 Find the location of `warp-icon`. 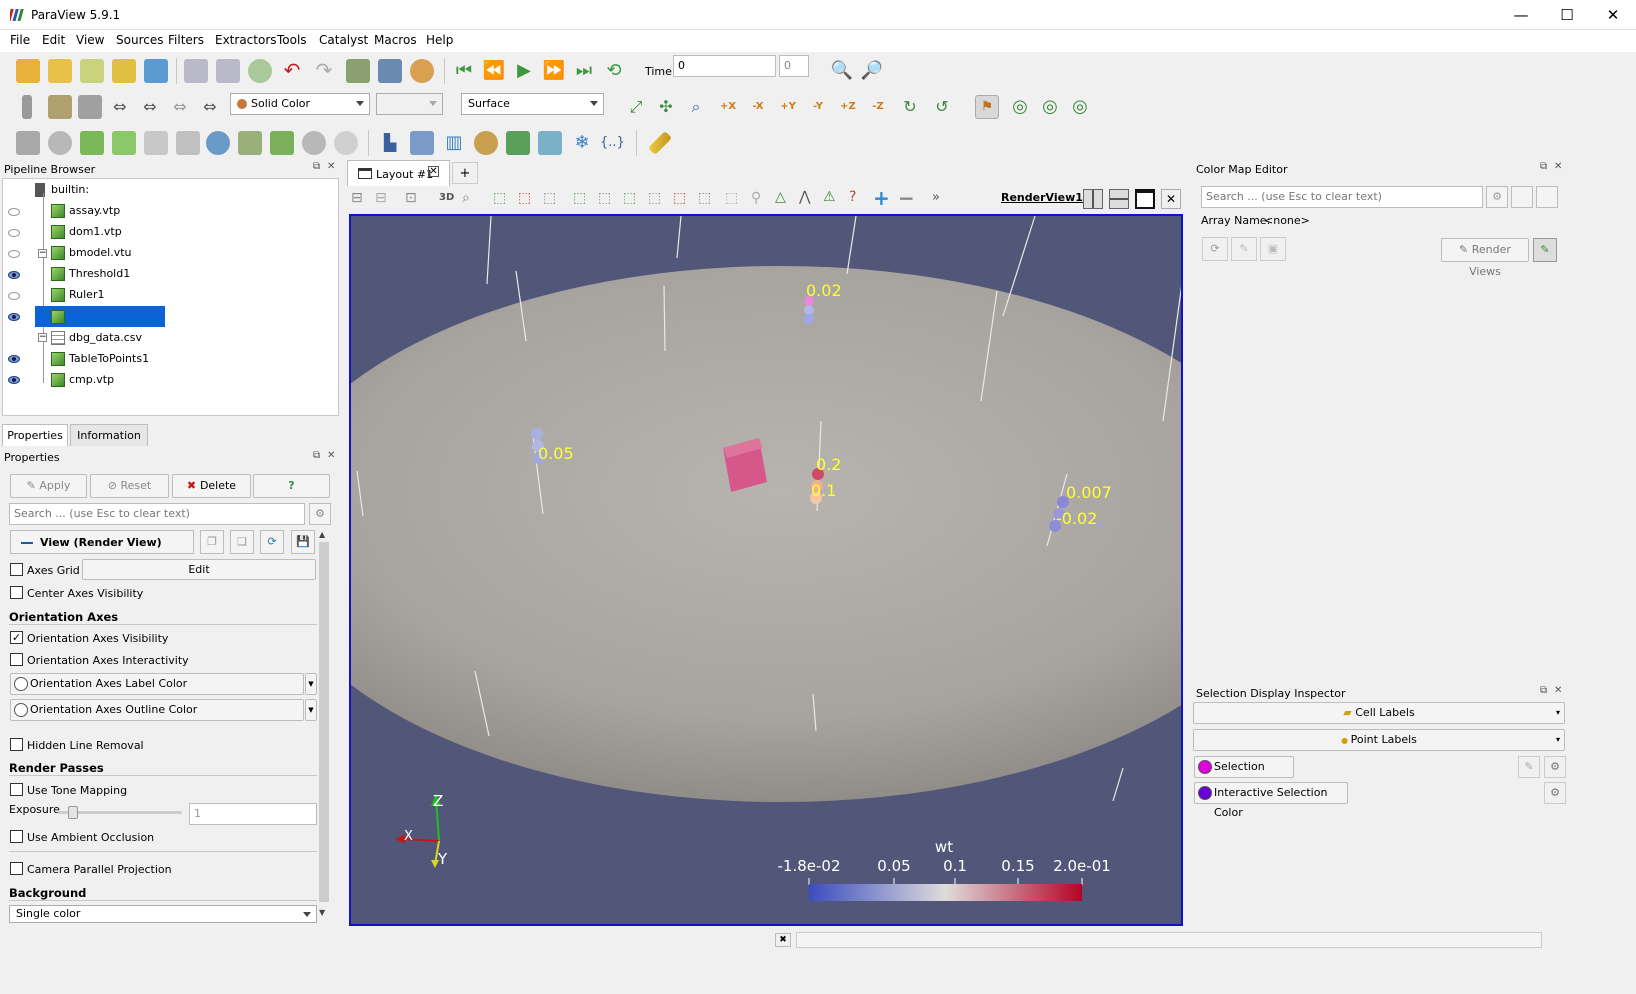

warp-icon is located at coordinates (282, 143).